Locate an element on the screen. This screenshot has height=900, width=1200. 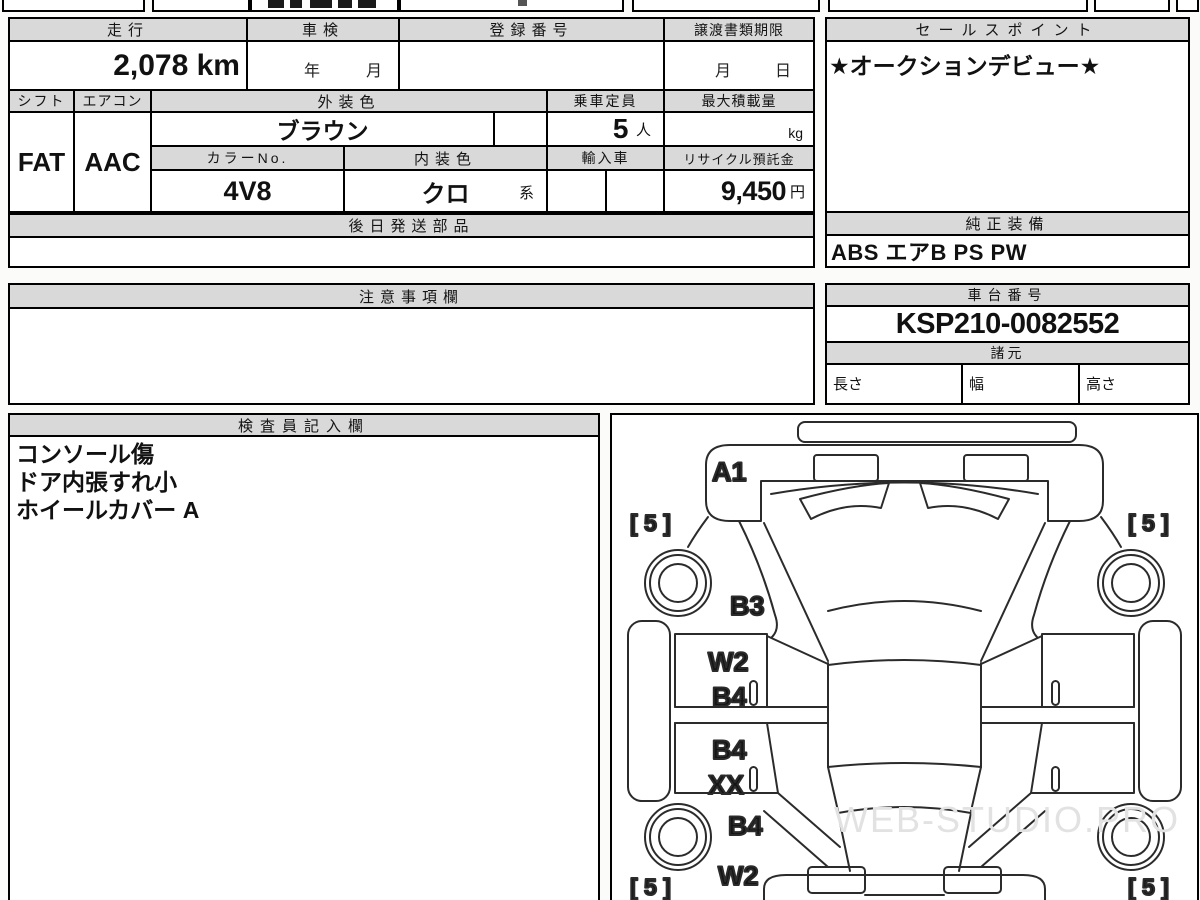
roof-rear-curve is located at coordinates (904, 765).